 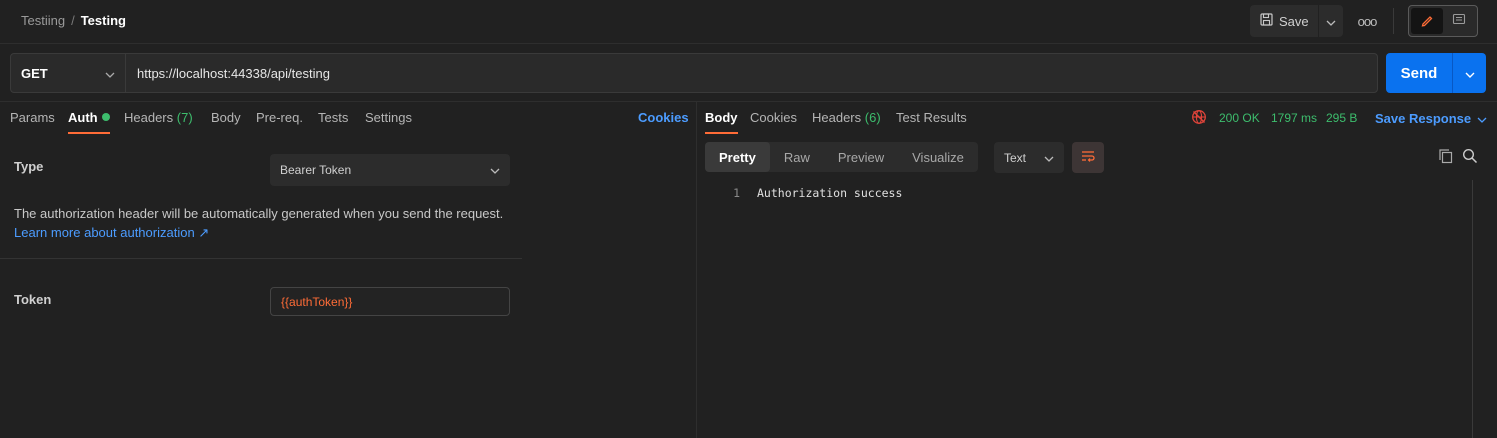 I want to click on external-link-icon: ↗, so click(x=204, y=232).